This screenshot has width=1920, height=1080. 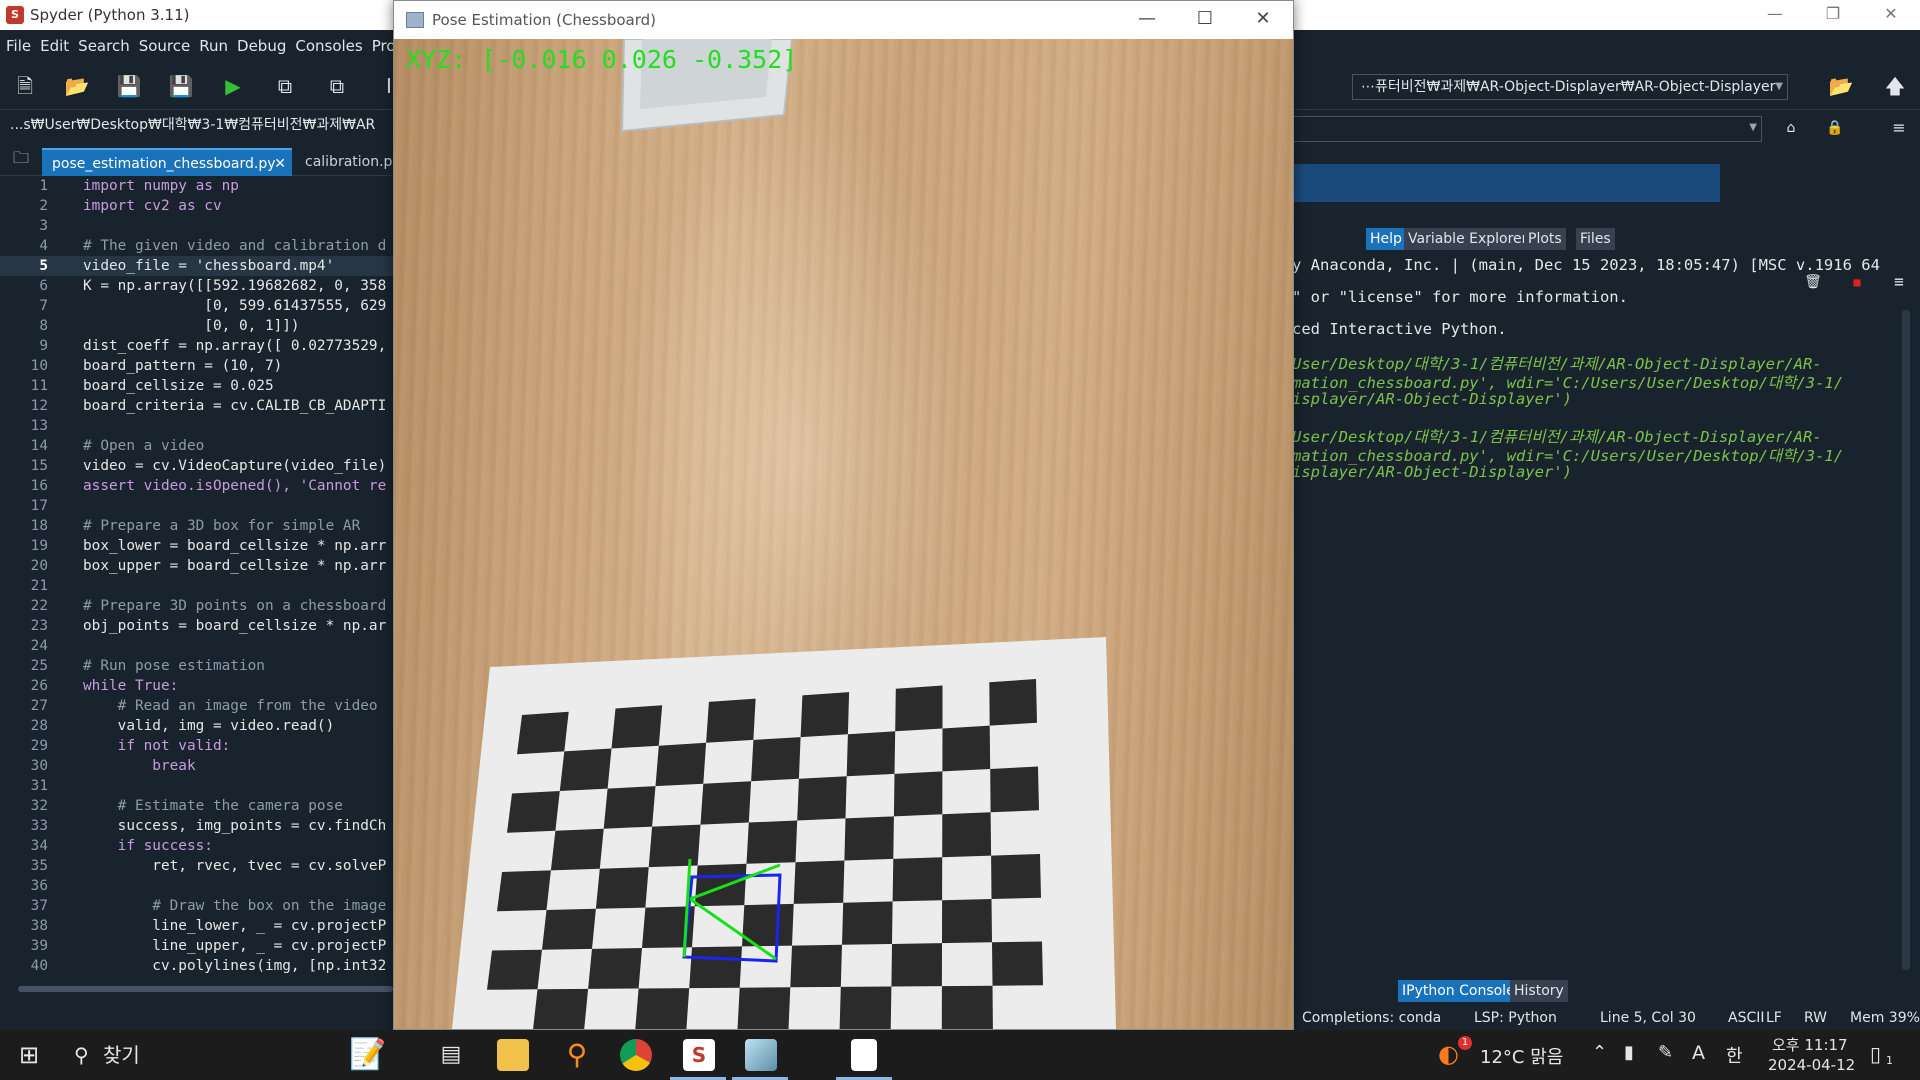 I want to click on code-line: 32 # Estimate the camera pose, so click(x=196, y=806).